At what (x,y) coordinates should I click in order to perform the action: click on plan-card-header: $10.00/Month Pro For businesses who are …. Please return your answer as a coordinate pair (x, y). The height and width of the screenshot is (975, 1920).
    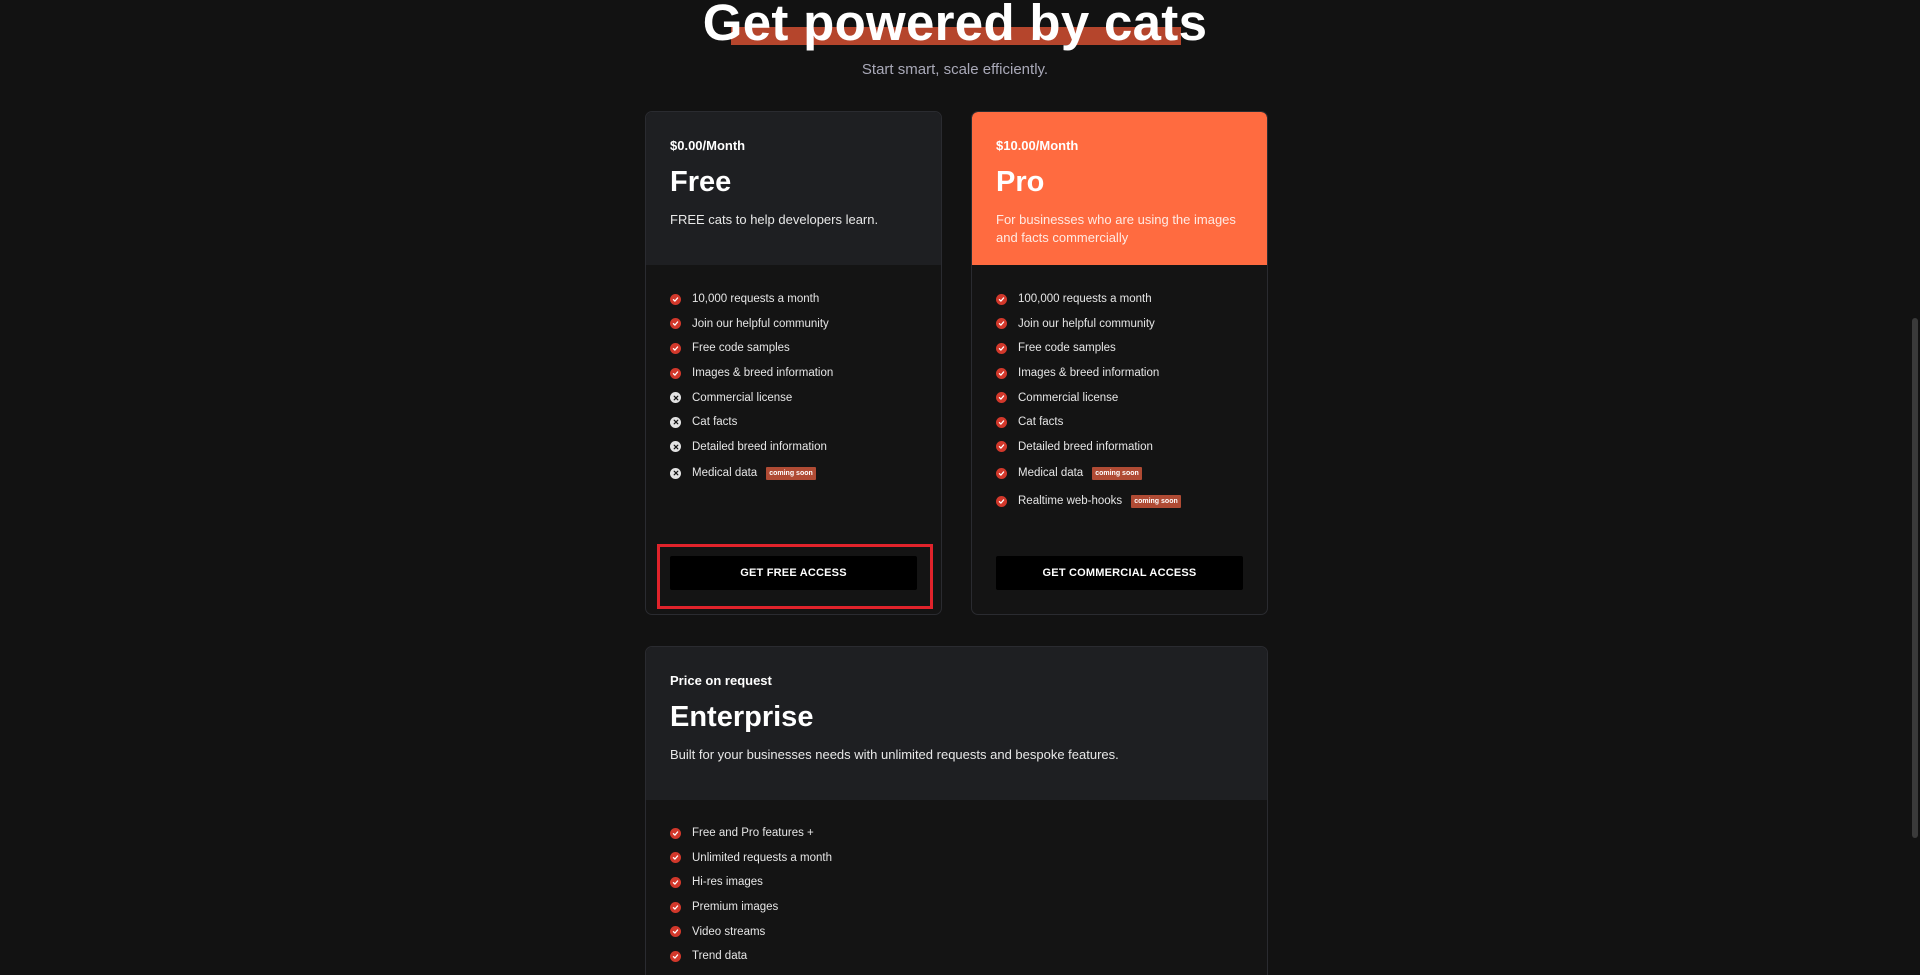
    Looking at the image, I should click on (1119, 188).